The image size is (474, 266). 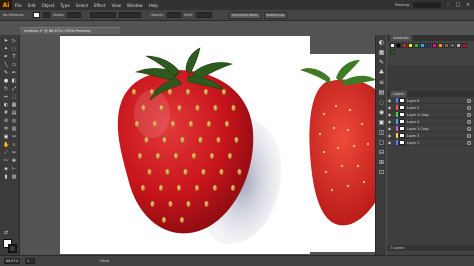 What do you see at coordinates (6, 105) in the screenshot?
I see `shape-builder-icon: ◐` at bounding box center [6, 105].